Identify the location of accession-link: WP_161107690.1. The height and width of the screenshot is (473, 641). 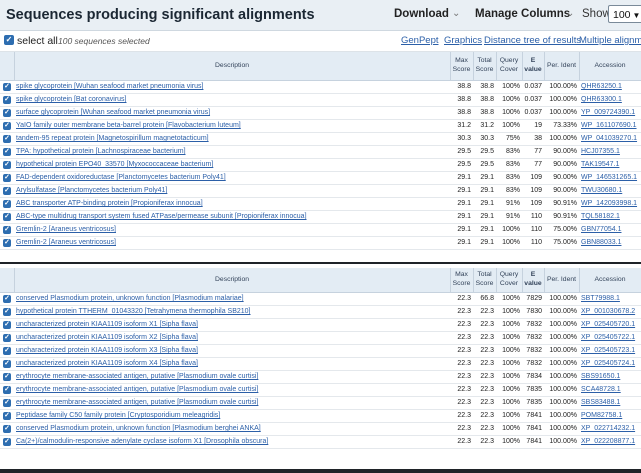
(609, 125).